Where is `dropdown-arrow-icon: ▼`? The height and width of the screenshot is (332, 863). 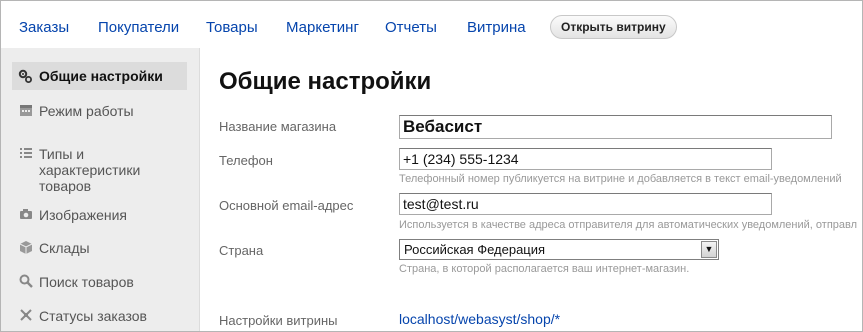 dropdown-arrow-icon: ▼ is located at coordinates (709, 249).